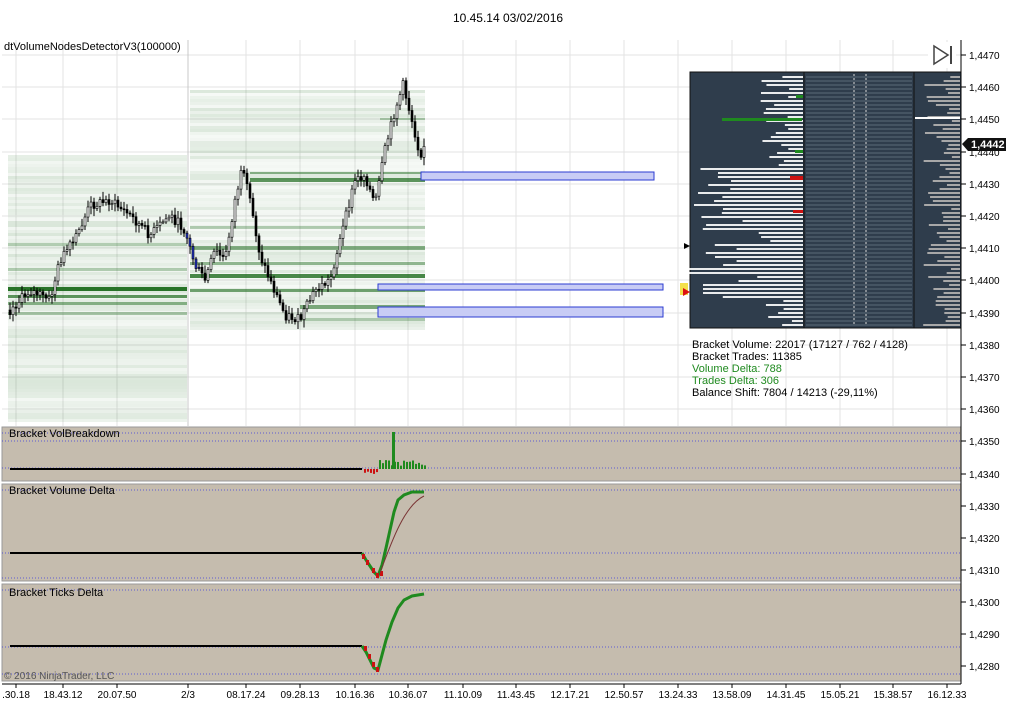 The height and width of the screenshot is (708, 1016). Describe the element at coordinates (56, 593) in the screenshot. I see `ticks-delta-title: Bracket Ticks Delta` at that location.